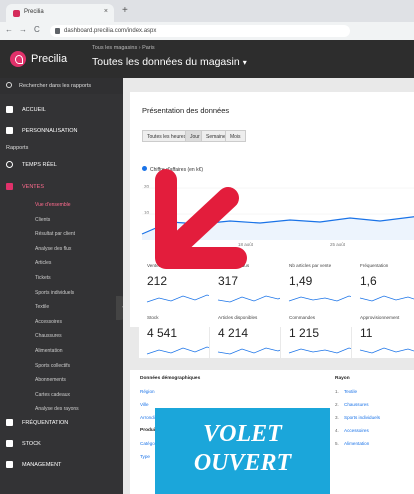 This screenshot has height=494, width=414. What do you see at coordinates (144, 404) in the screenshot?
I see `demo-link: Ville` at bounding box center [144, 404].